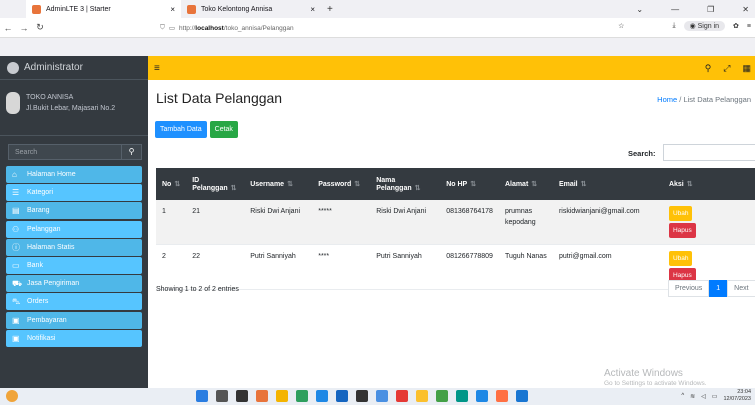  I want to click on column-header-username: Username ⇅, so click(278, 184).